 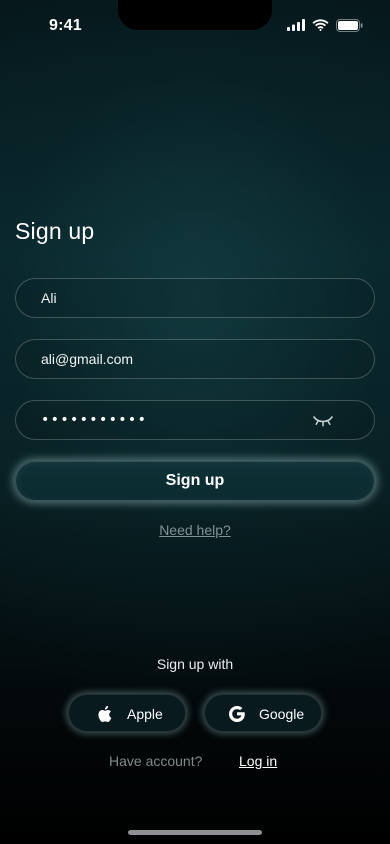 I want to click on home-indicator, so click(x=195, y=832).